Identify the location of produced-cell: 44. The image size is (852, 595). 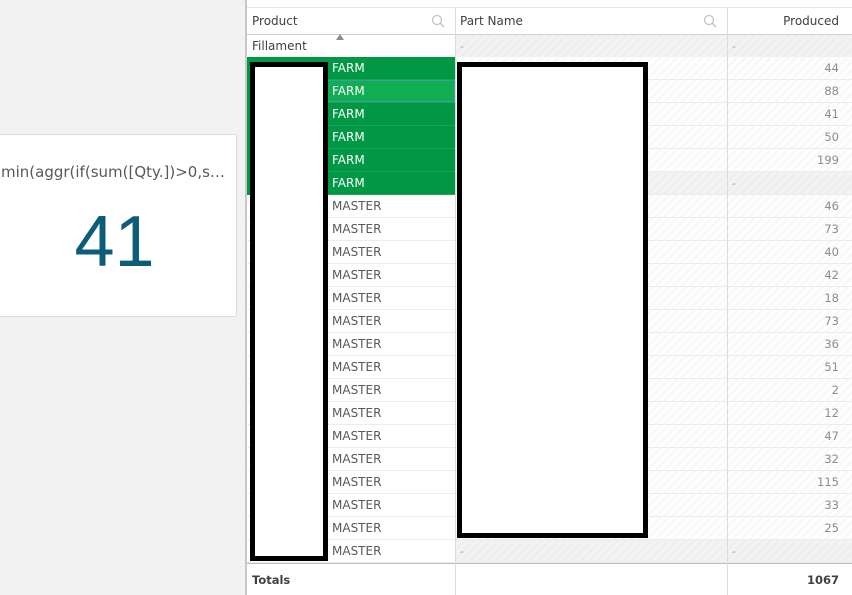
(789, 68).